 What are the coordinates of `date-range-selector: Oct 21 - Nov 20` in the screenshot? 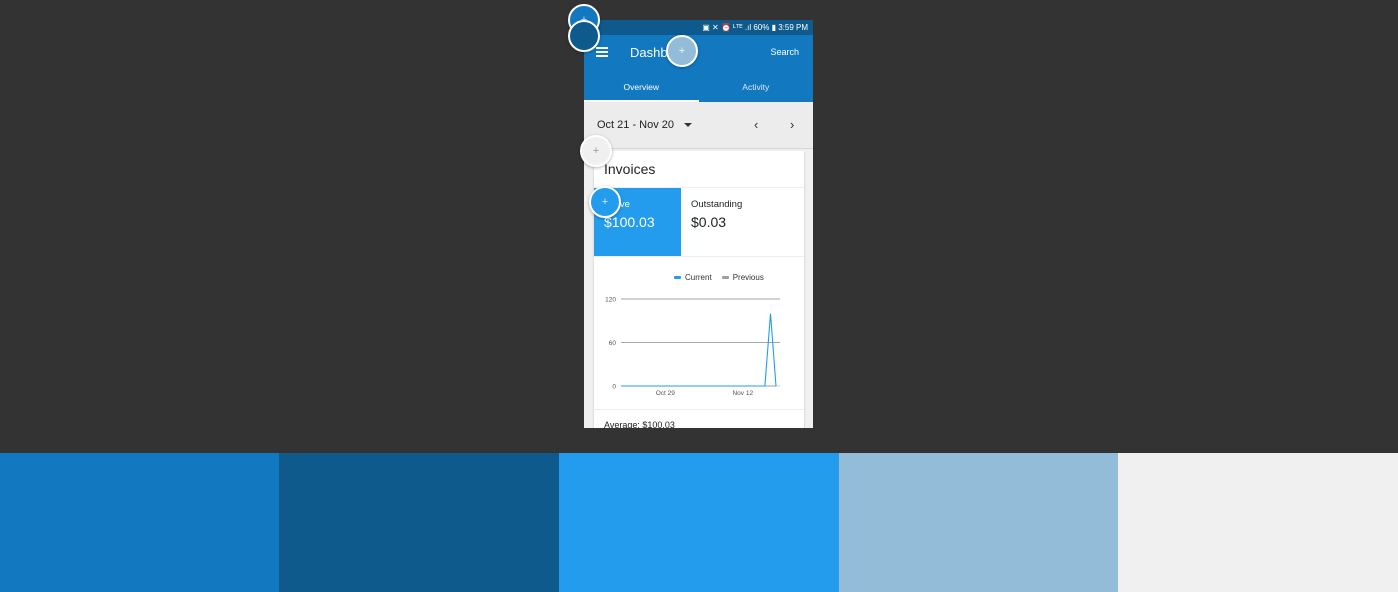 It's located at (635, 125).